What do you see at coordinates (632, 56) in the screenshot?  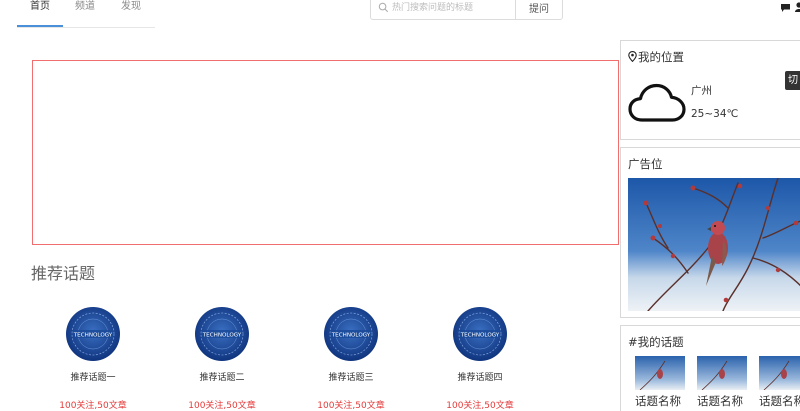 I see `location-pin-icon` at bounding box center [632, 56].